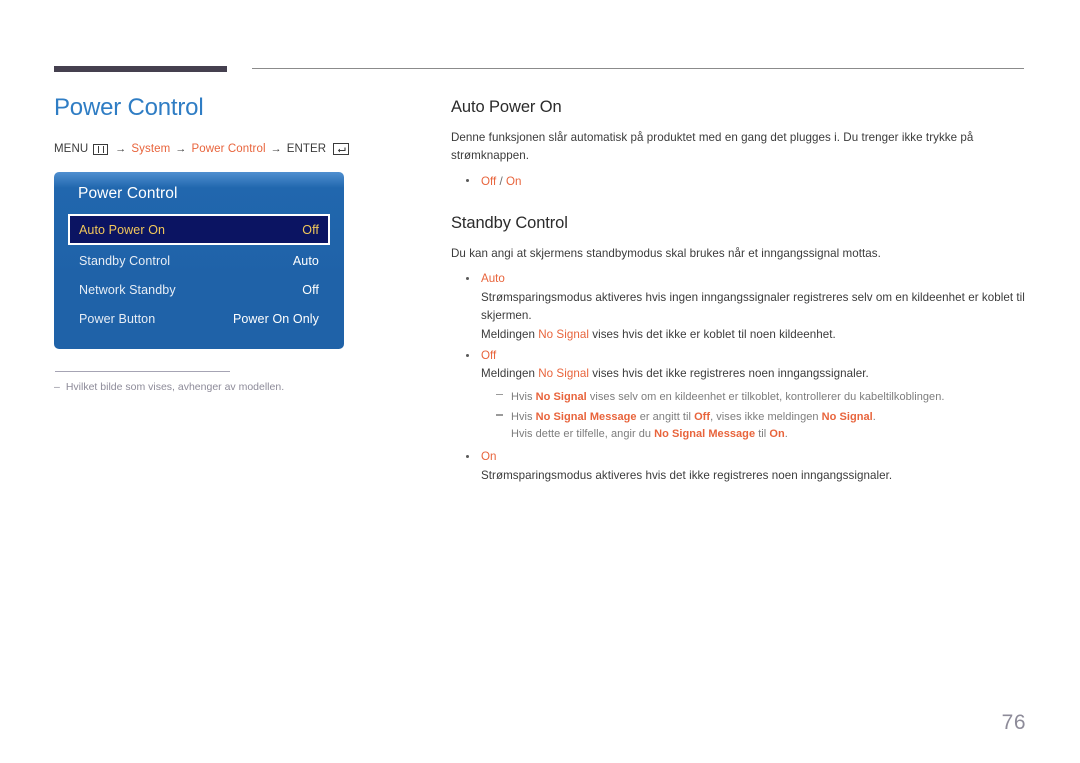 The image size is (1080, 763). What do you see at coordinates (71, 149) in the screenshot?
I see `breadcrumb-menu-label: MENU` at bounding box center [71, 149].